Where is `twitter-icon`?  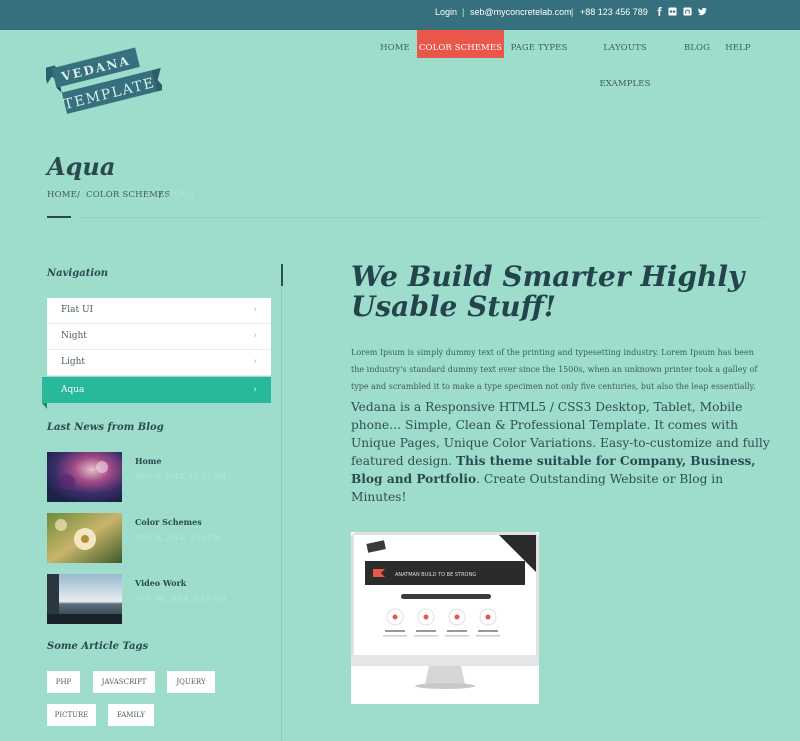 twitter-icon is located at coordinates (702, 11).